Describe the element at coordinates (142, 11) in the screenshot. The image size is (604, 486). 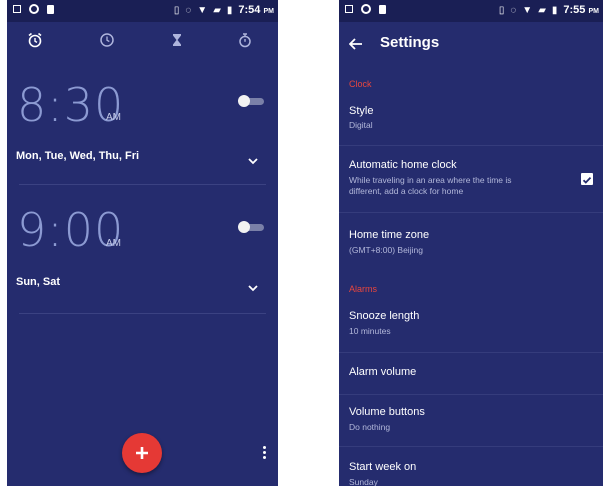
I see `status-bar: ▯ ◌ ▼ ▰ ▮ 7:54 PM` at that location.